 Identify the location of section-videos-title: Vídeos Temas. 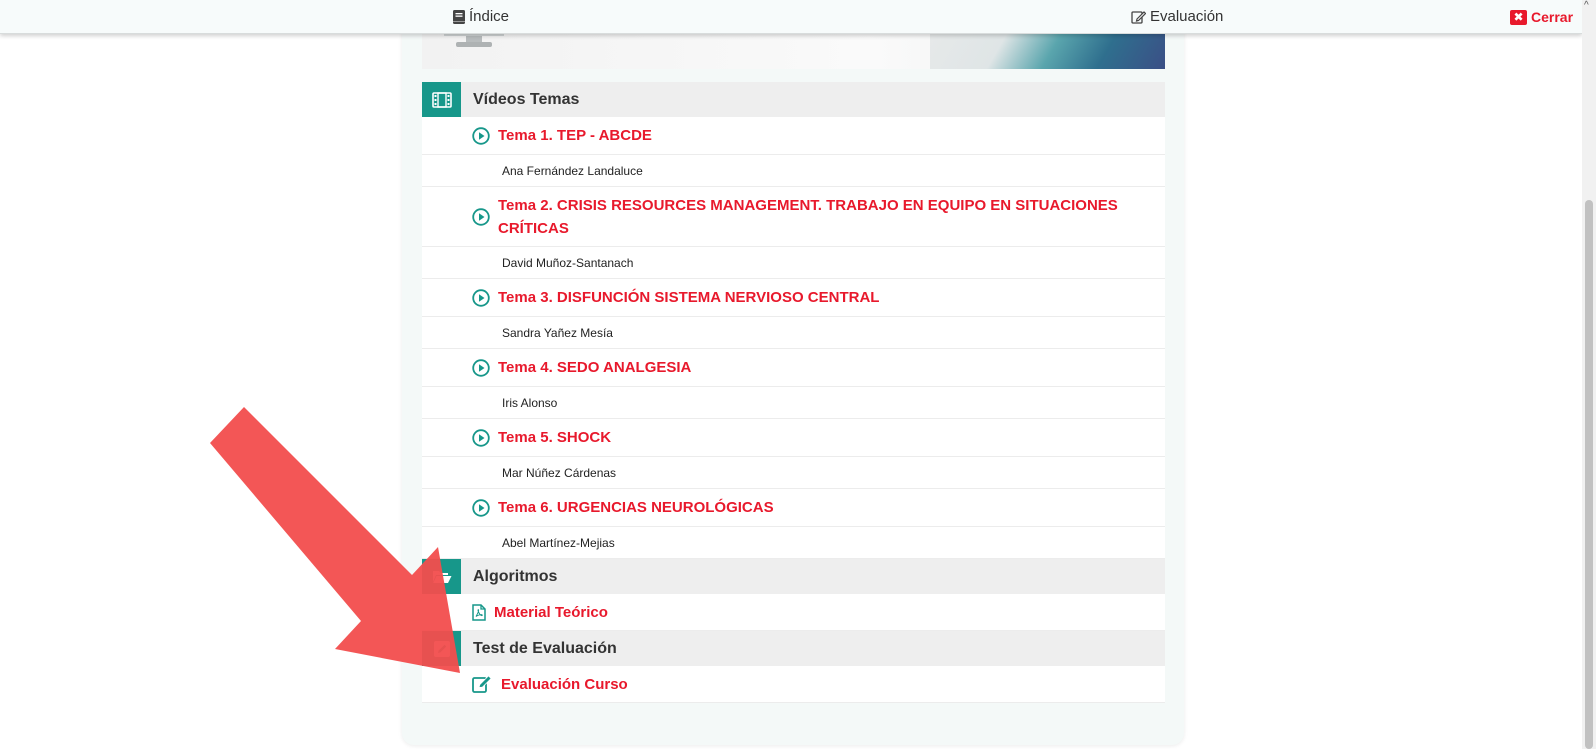
(526, 99).